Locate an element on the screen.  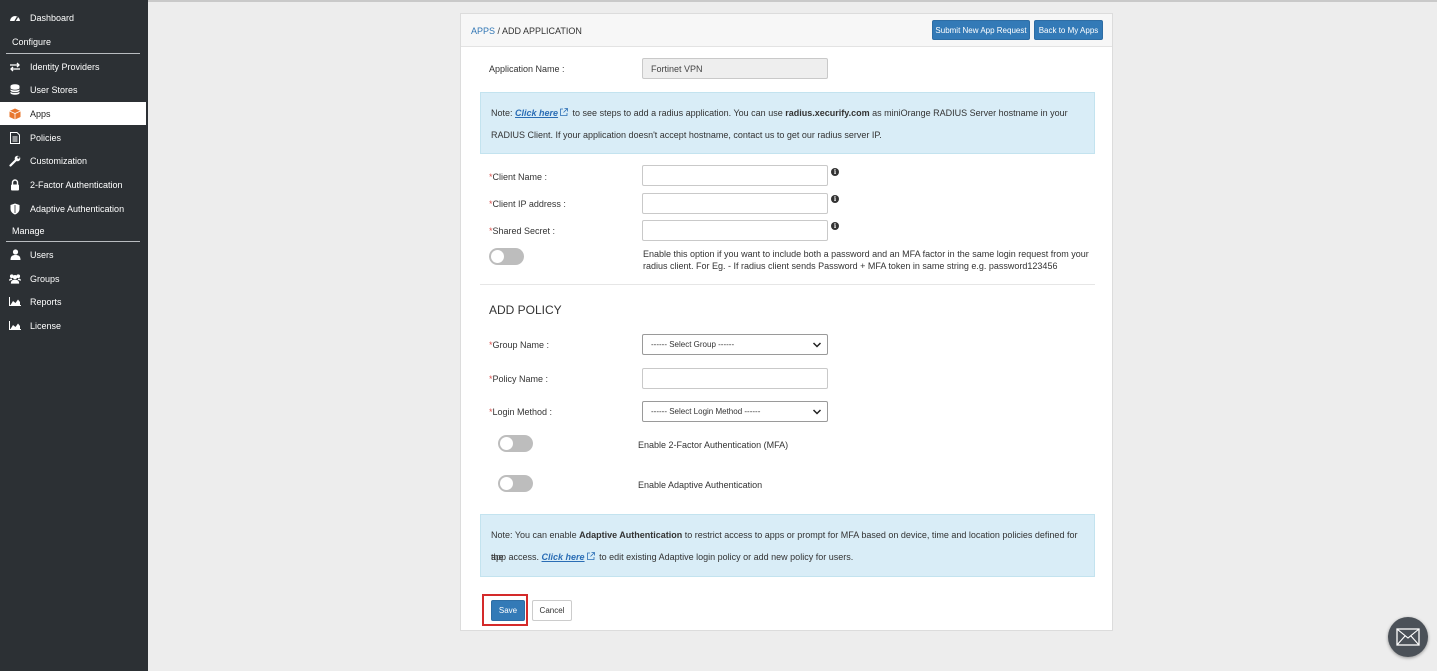
select-value: ------ Select Login Method ------ is located at coordinates (706, 411).